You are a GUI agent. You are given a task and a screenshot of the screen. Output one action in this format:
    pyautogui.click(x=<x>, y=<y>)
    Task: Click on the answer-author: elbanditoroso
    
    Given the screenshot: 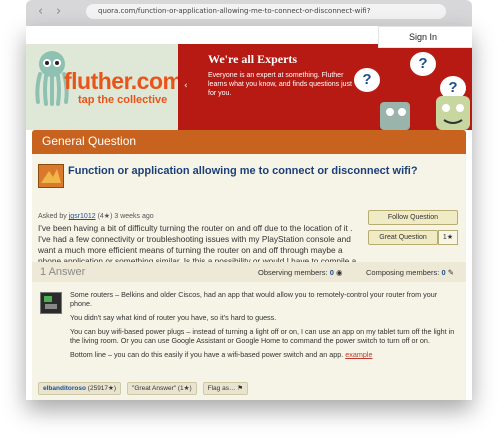 What is the action you would take?
    pyautogui.click(x=64, y=388)
    